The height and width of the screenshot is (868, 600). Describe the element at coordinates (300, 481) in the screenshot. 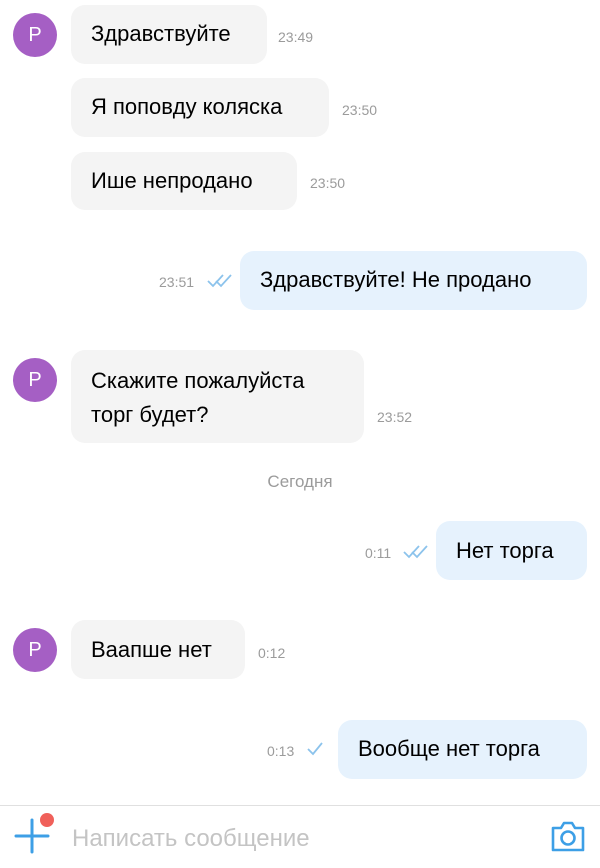

I see `date-separator: Сегодня` at that location.